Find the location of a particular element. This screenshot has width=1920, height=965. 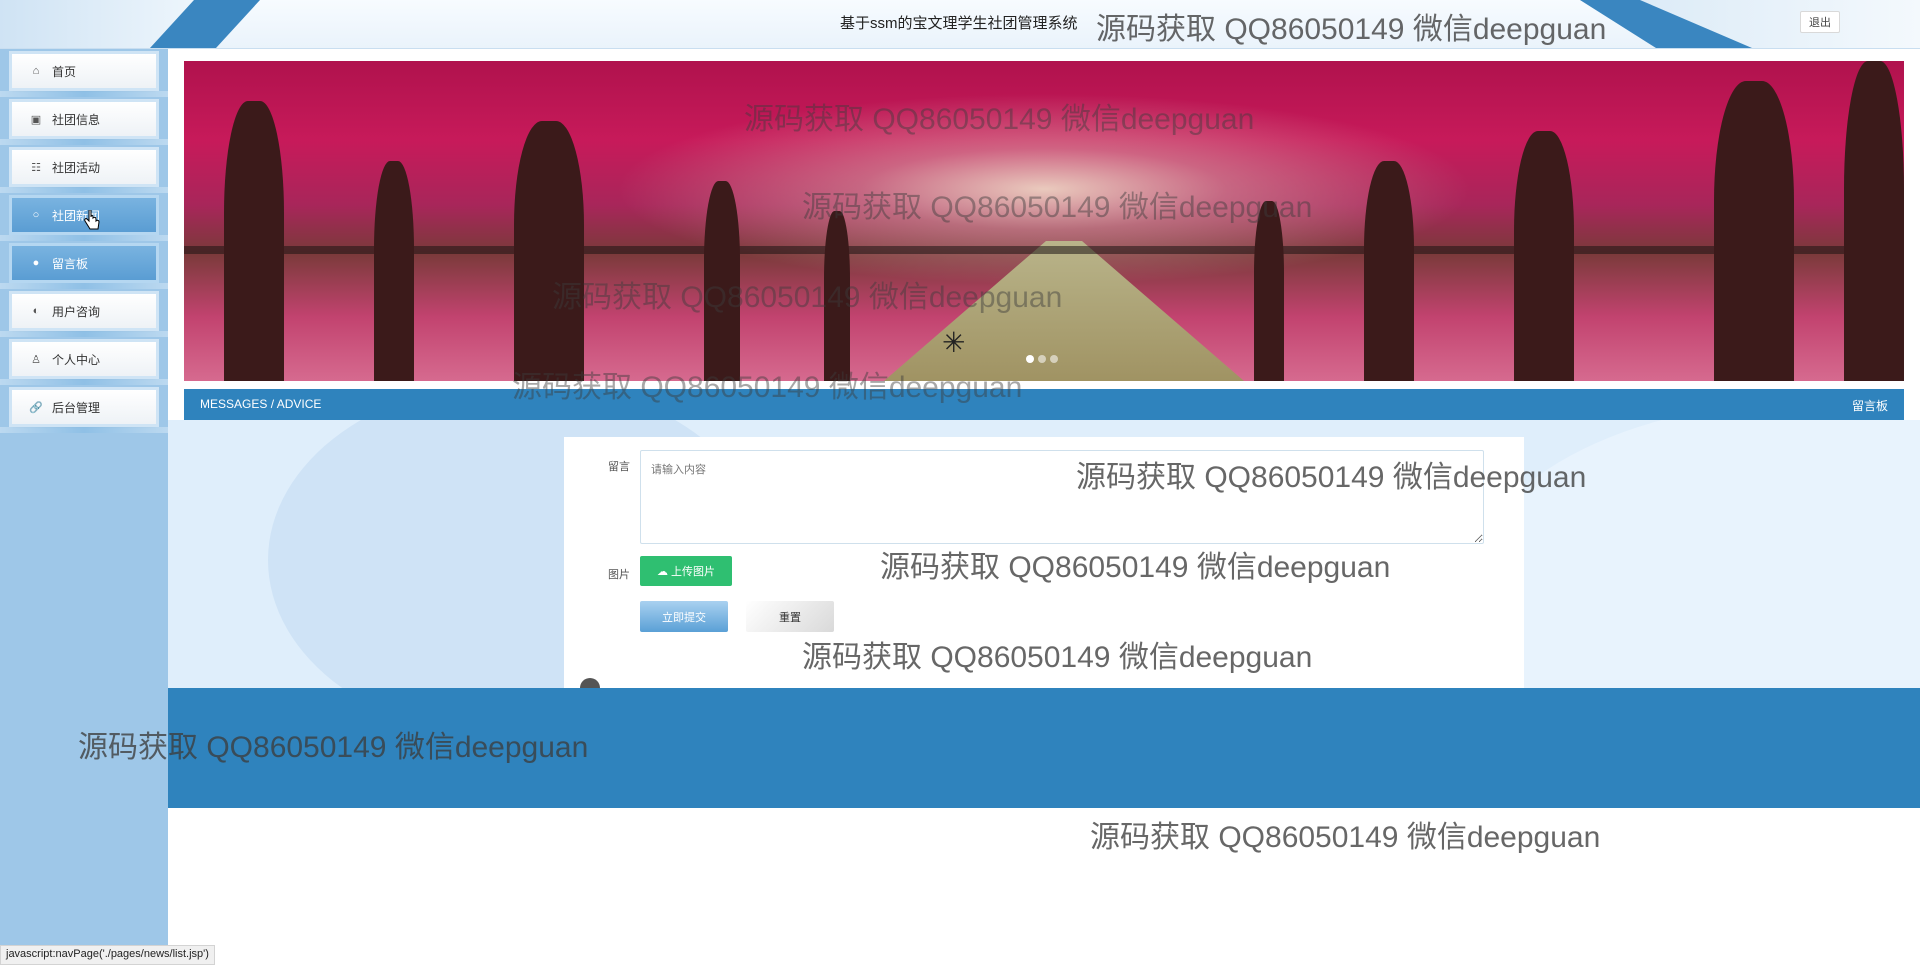

top-header: 基于ssm的宝文理学生社团管理系统 退出 is located at coordinates (960, 24).